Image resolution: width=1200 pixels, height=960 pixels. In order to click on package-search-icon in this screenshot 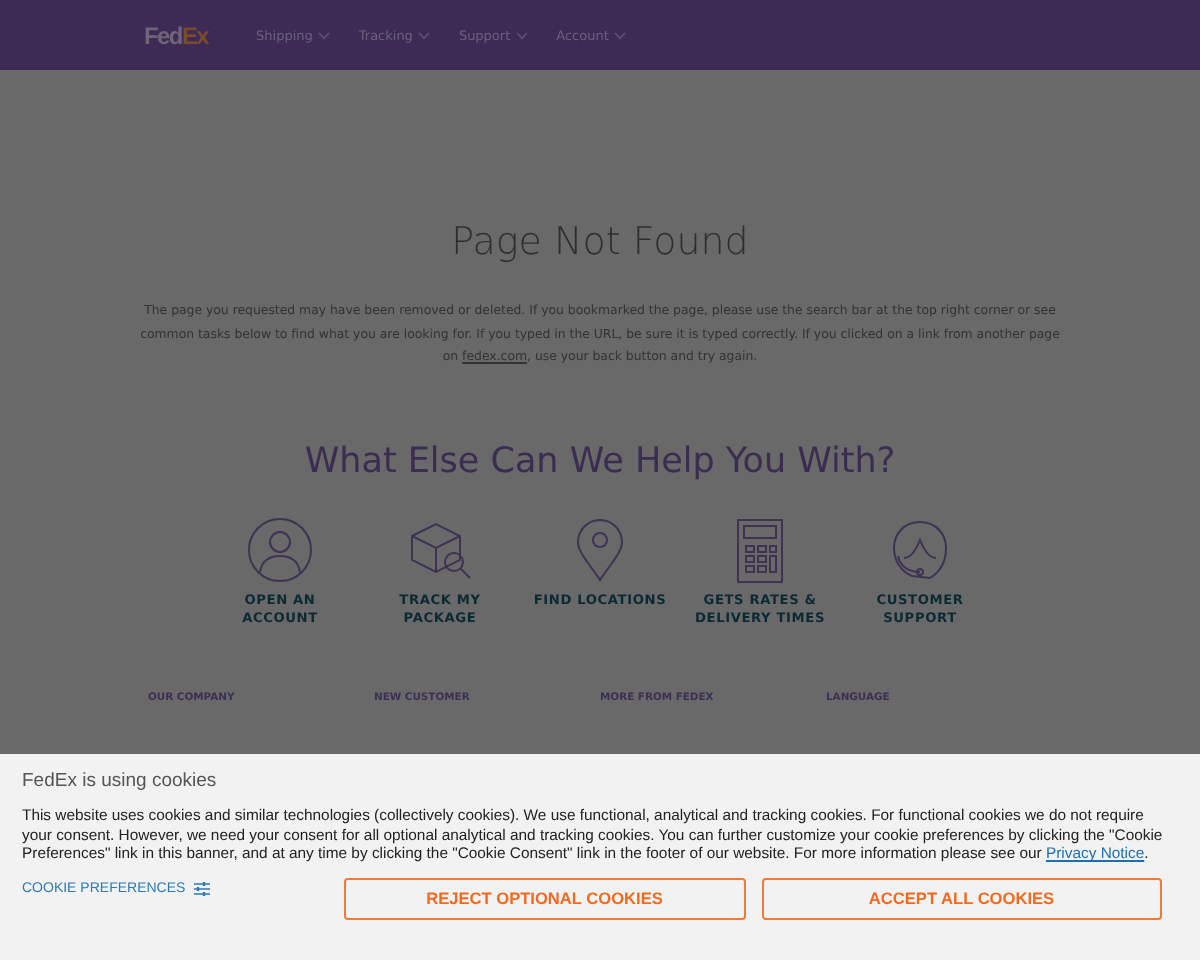, I will do `click(440, 550)`.